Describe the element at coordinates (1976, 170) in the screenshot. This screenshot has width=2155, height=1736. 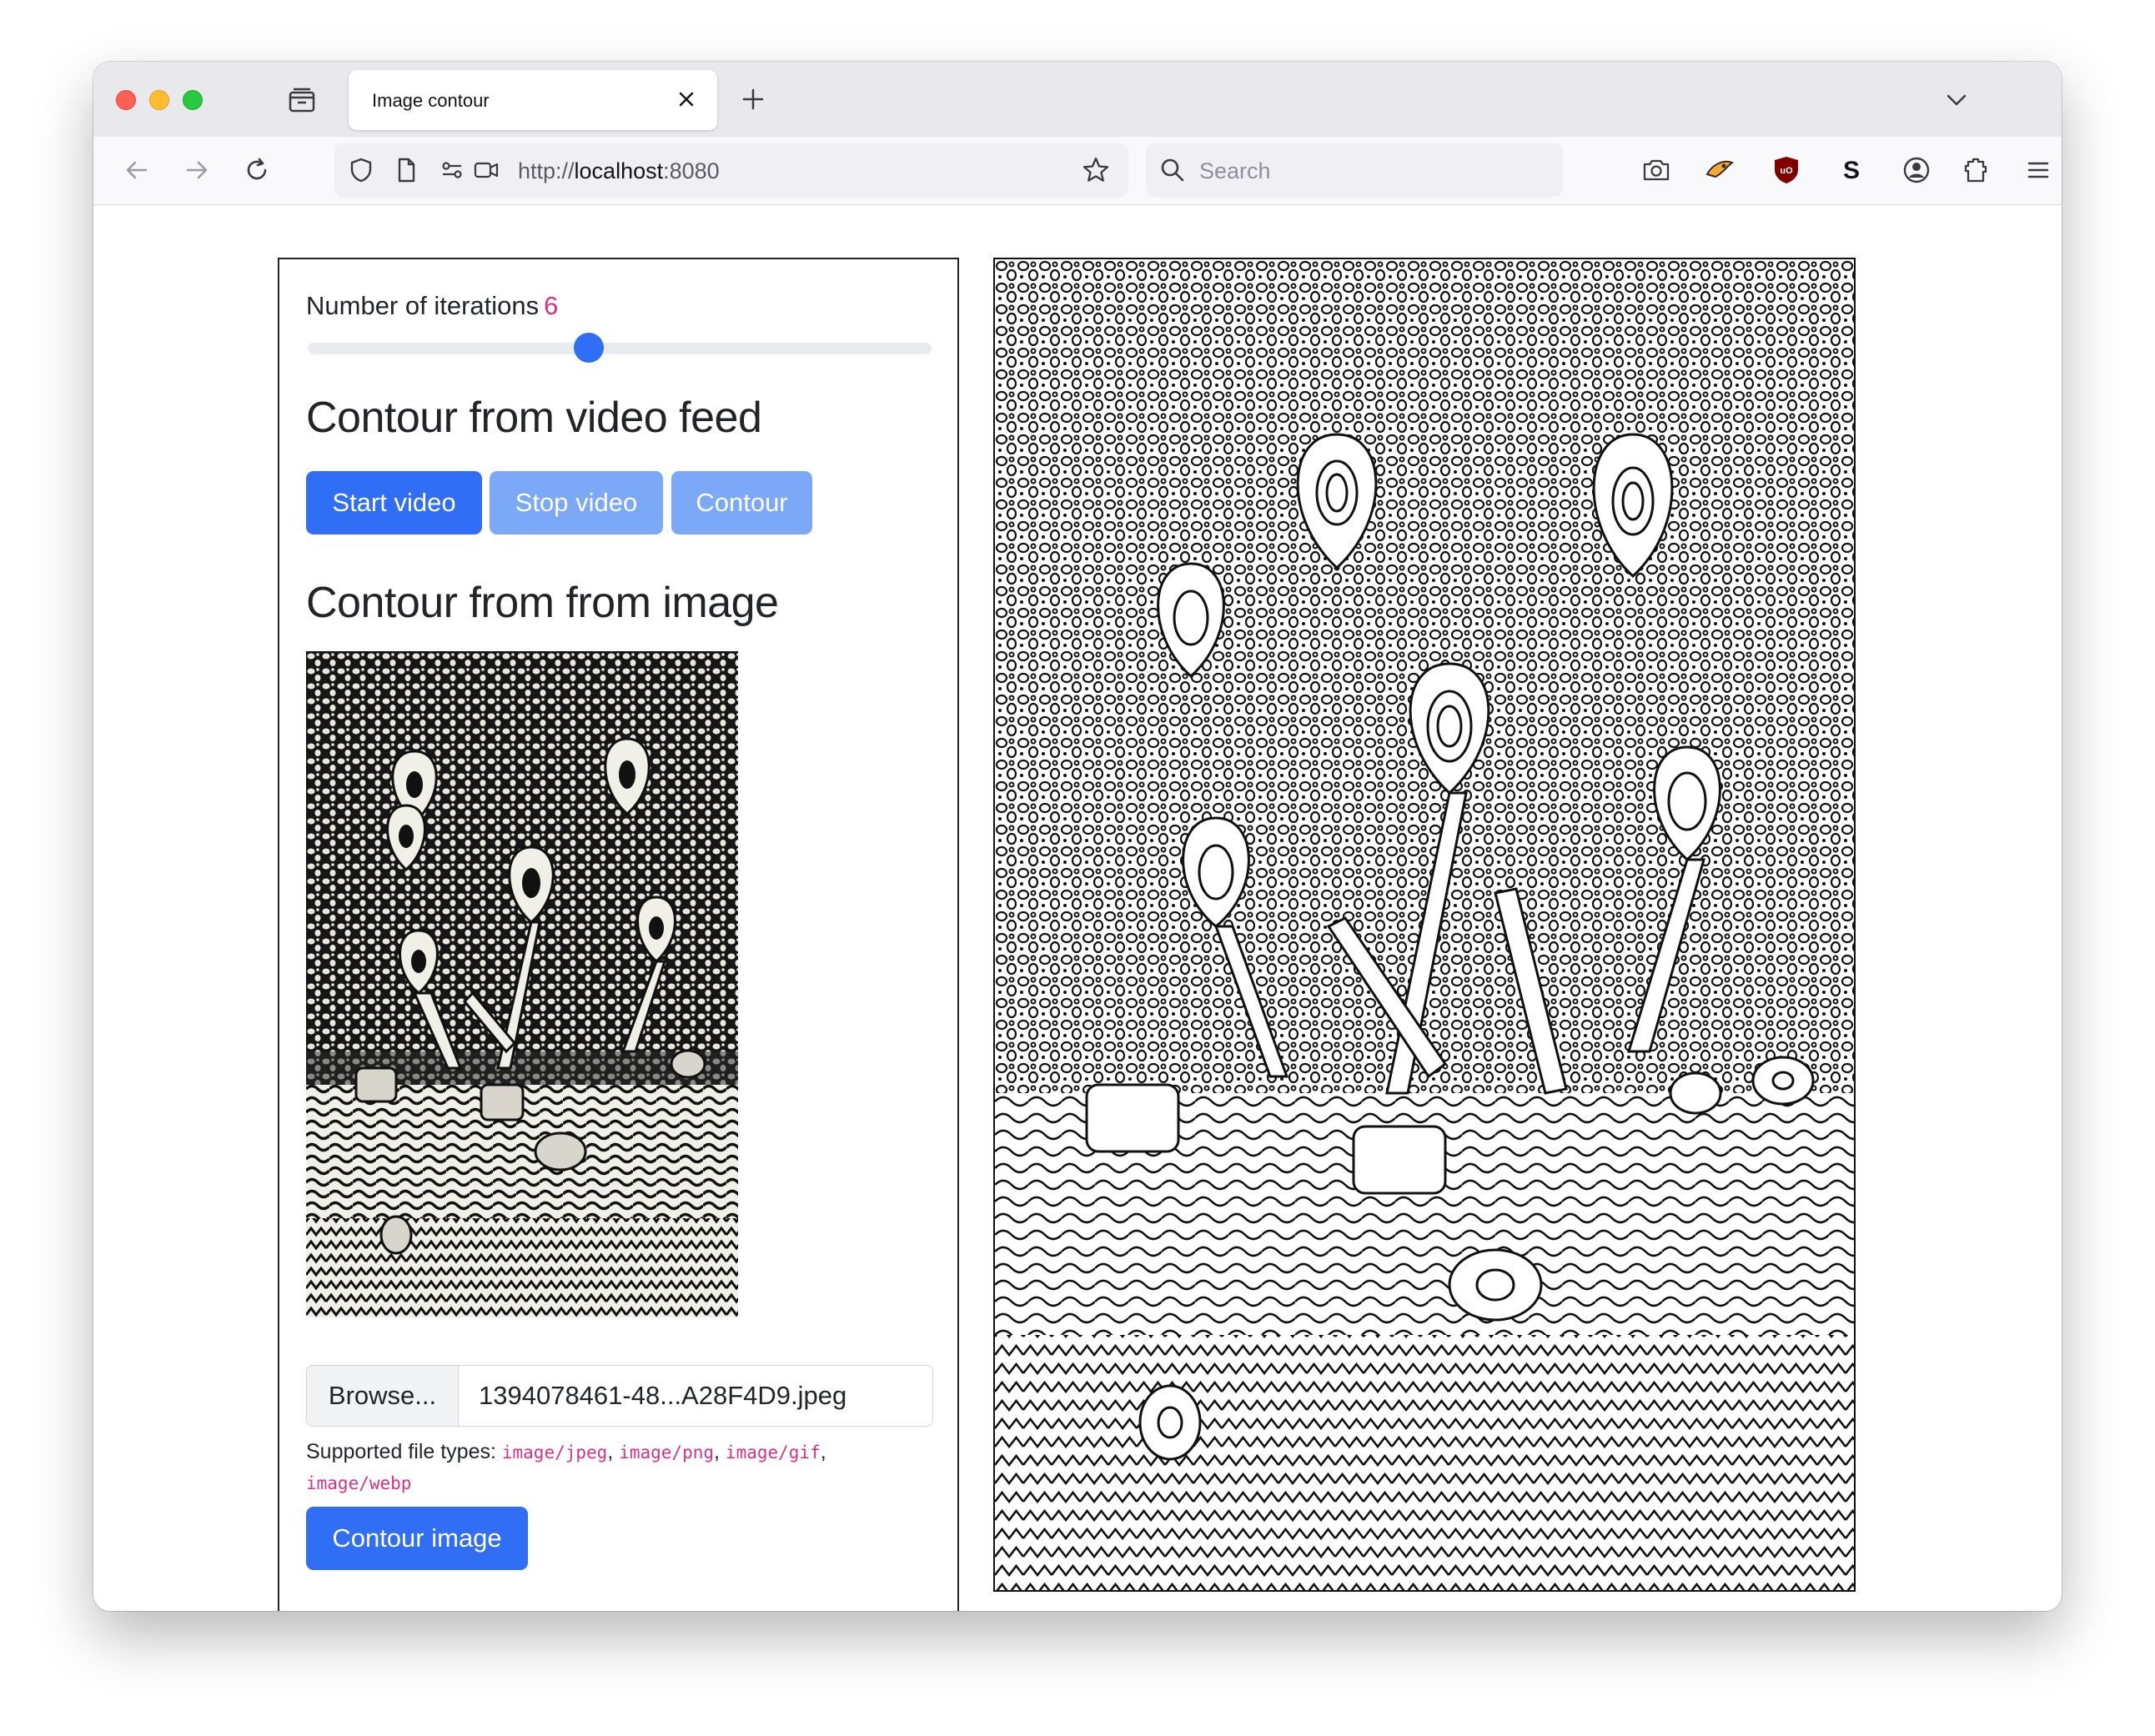
I see `extensions-puzzle-icon` at that location.